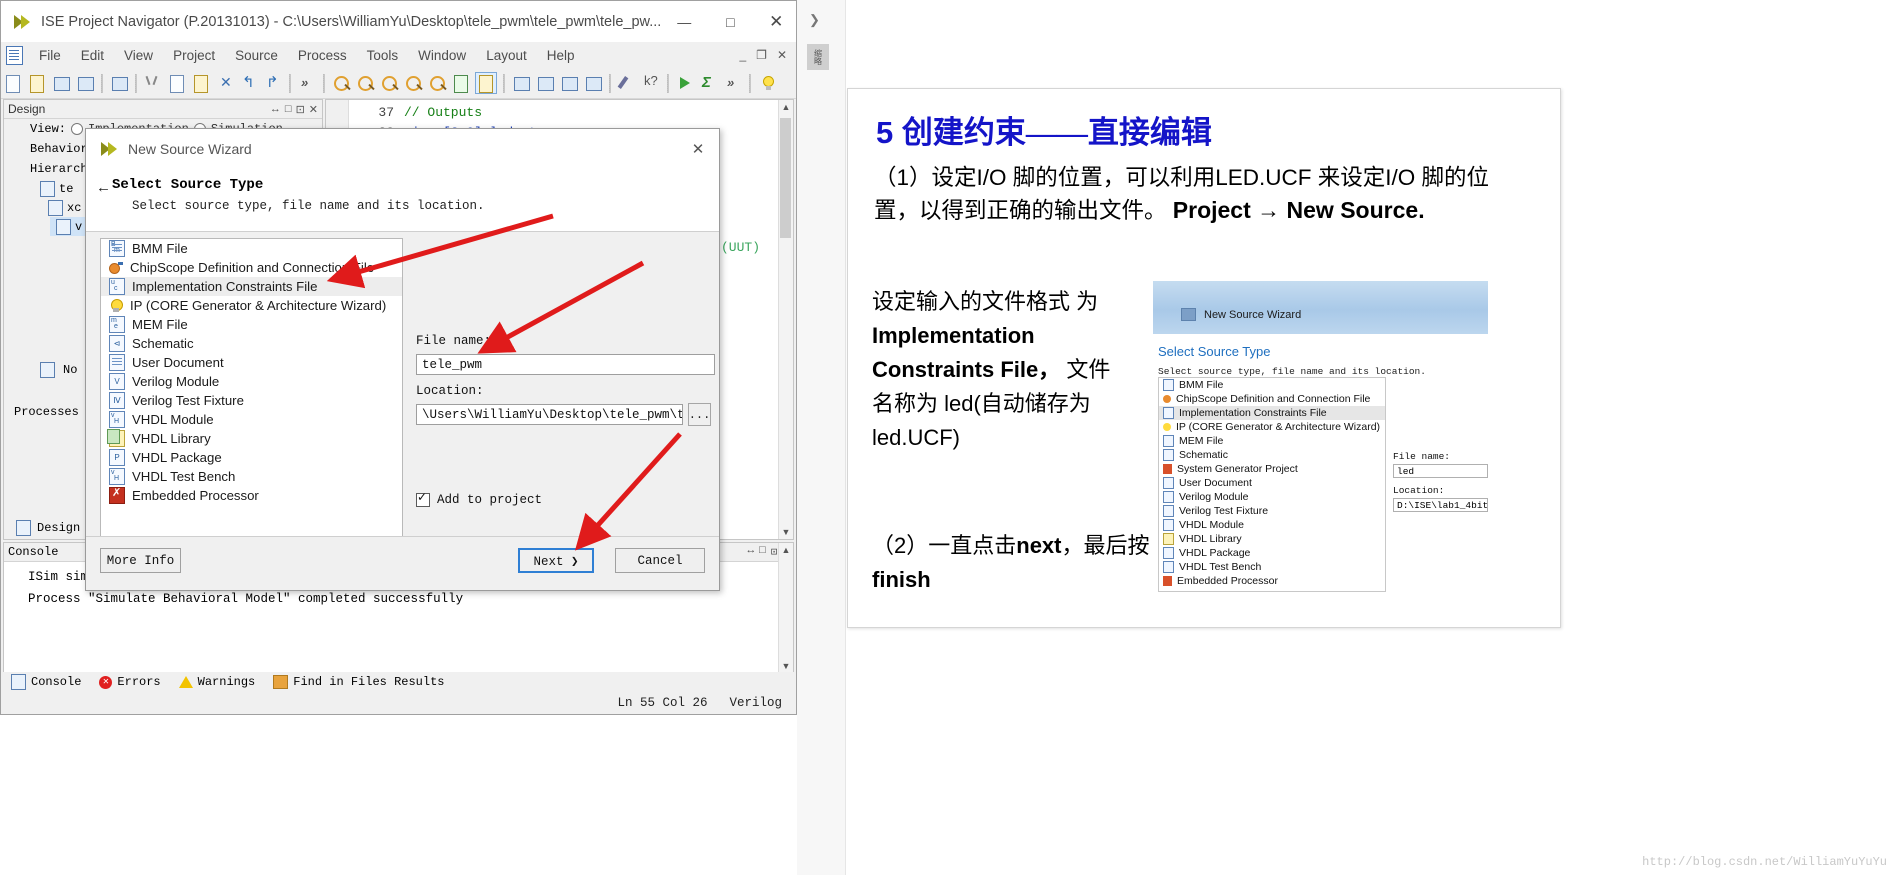  I want to click on cut-icon, so click(153, 83).